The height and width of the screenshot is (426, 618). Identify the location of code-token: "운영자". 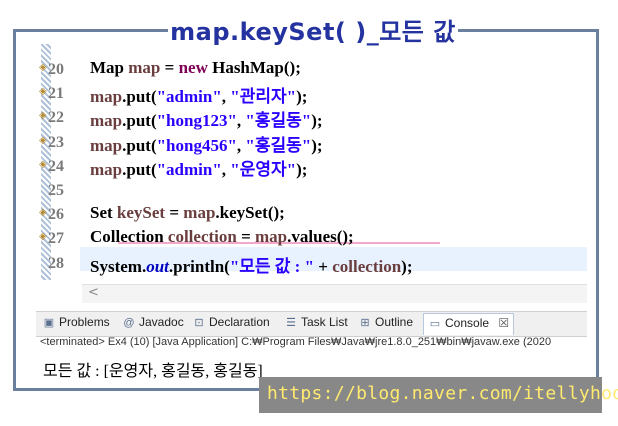
(263, 169).